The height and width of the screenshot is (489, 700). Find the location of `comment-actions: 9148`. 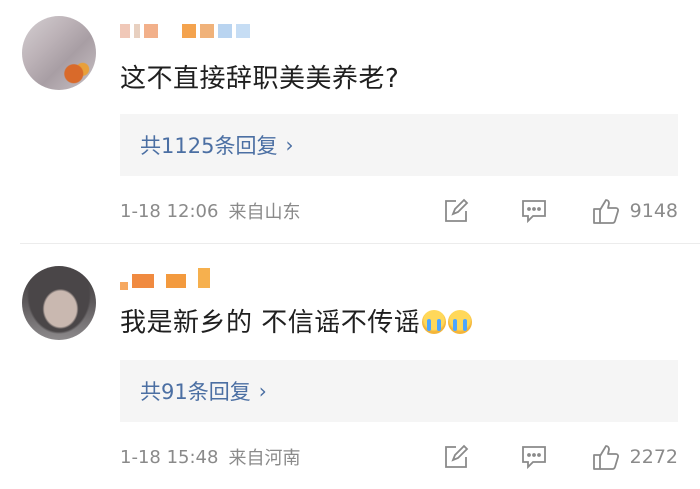

comment-actions: 9148 is located at coordinates (559, 211).